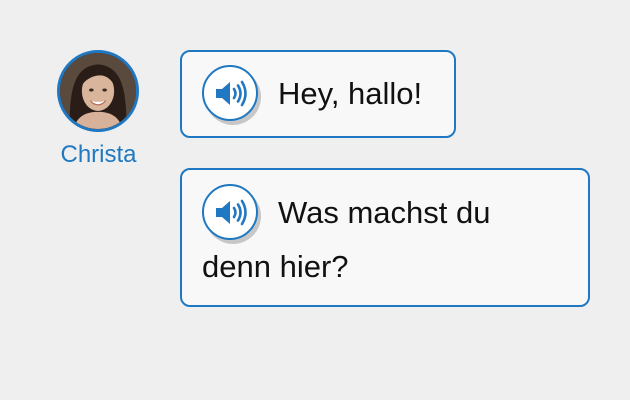  I want to click on avatar, so click(98, 91).